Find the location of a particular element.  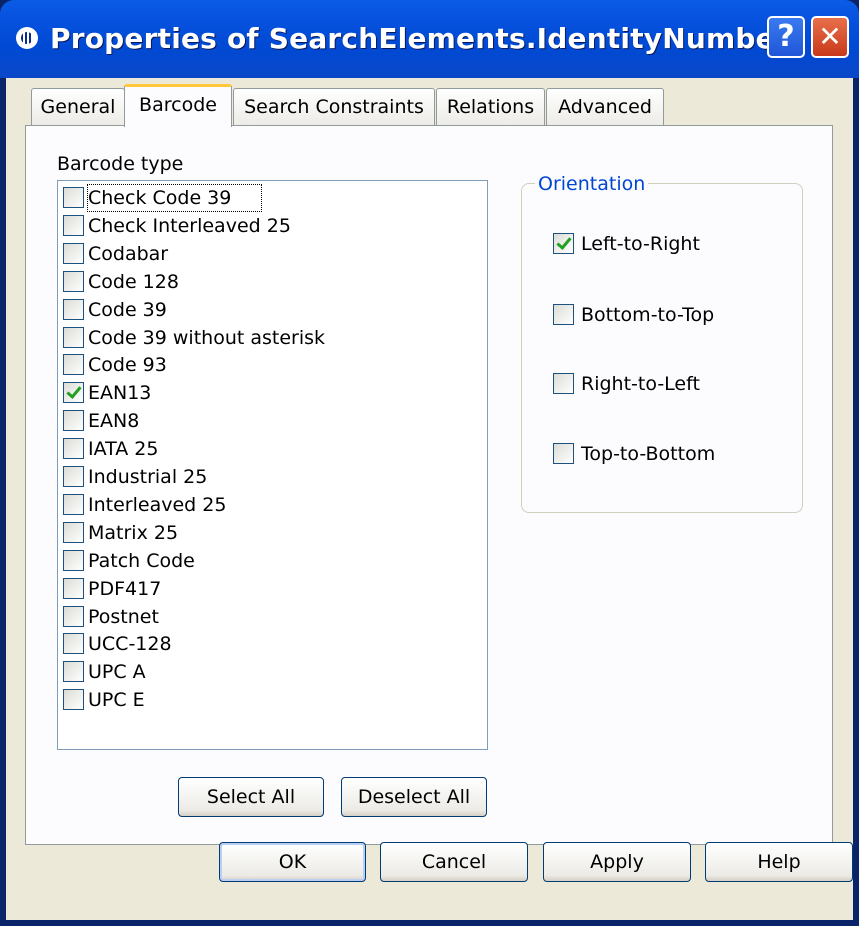

orientation-label: Top-to-Bottom is located at coordinates (648, 454).